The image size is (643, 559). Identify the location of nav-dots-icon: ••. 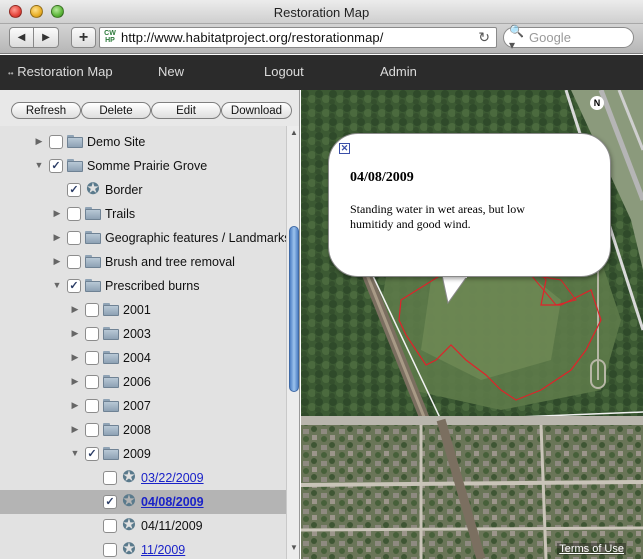
(11, 73).